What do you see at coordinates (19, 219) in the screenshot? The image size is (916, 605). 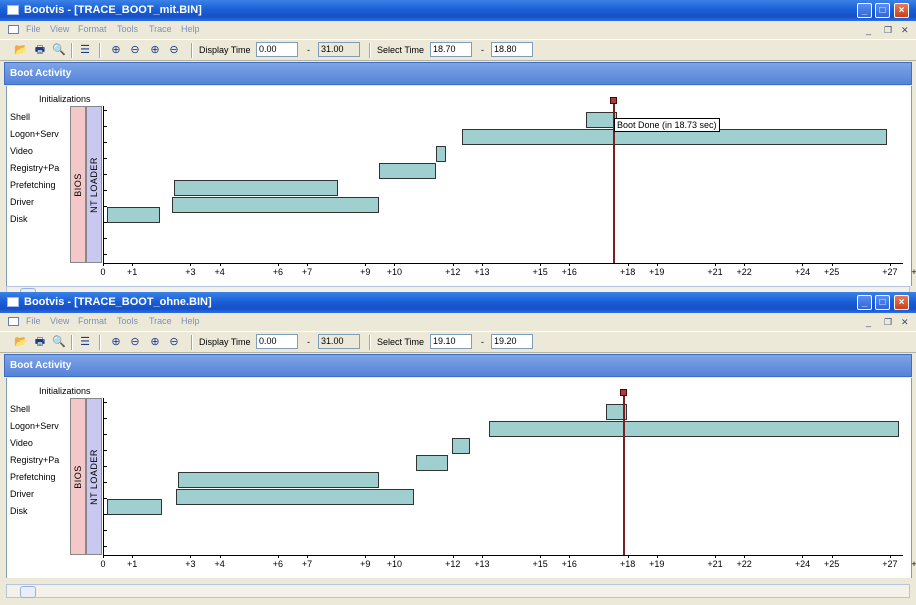 I see `row-label: Disk` at bounding box center [19, 219].